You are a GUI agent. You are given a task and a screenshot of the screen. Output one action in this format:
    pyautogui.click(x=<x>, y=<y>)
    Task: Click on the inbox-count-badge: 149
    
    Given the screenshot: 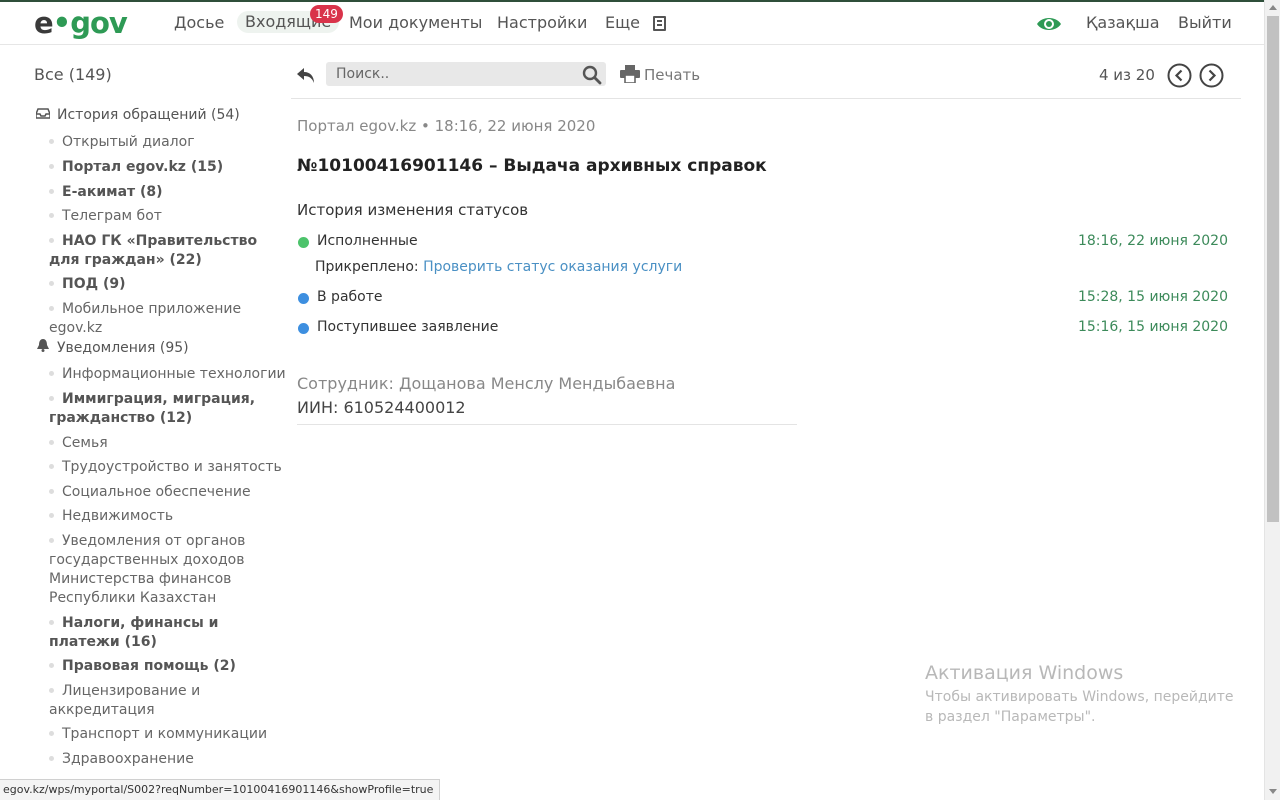 What is the action you would take?
    pyautogui.click(x=326, y=14)
    